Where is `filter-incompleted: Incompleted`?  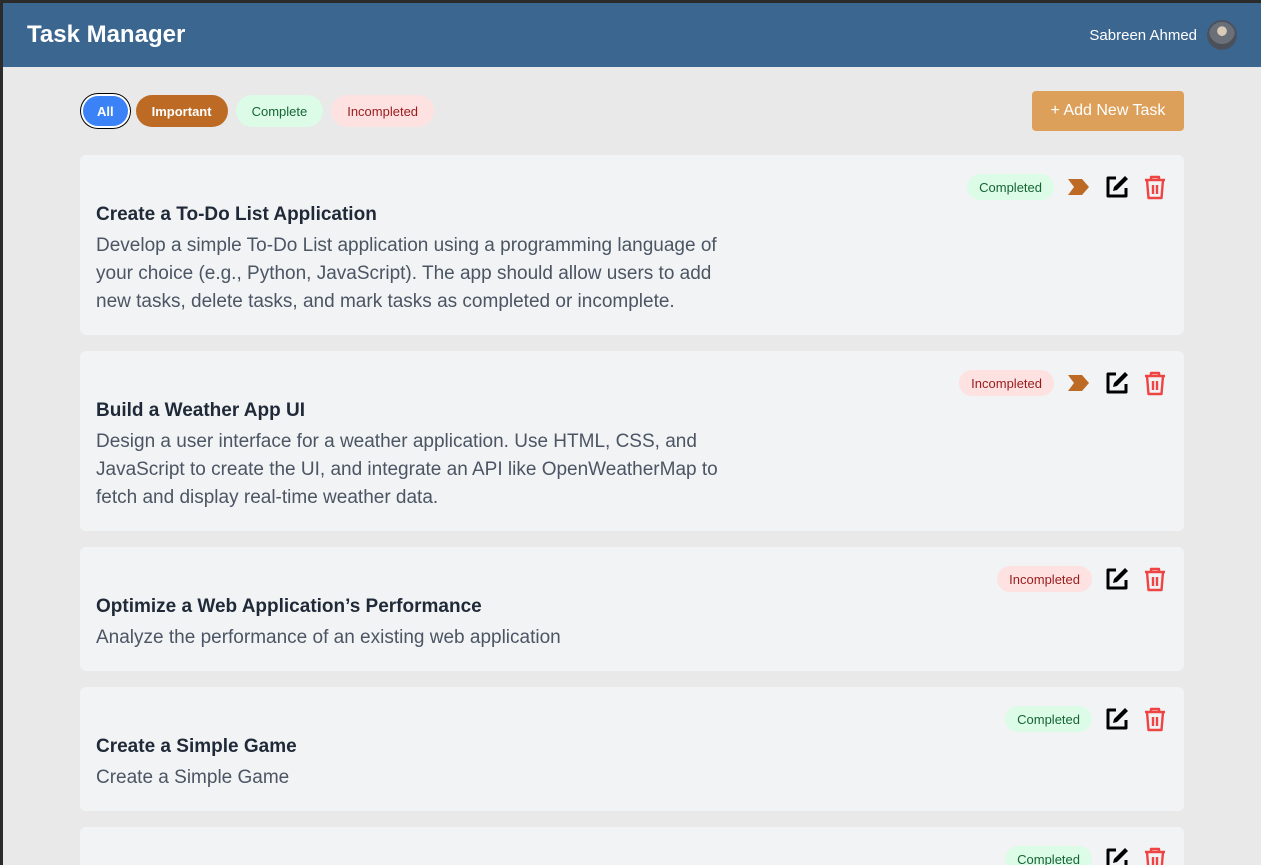
filter-incompleted: Incompleted is located at coordinates (383, 111).